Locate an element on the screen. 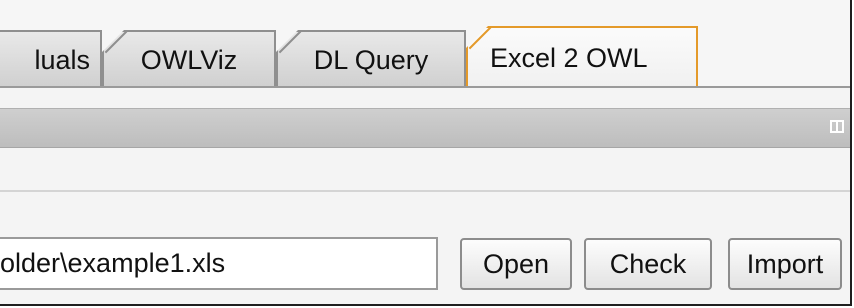 This screenshot has width=854, height=308. tab-label: luals is located at coordinates (62, 59).